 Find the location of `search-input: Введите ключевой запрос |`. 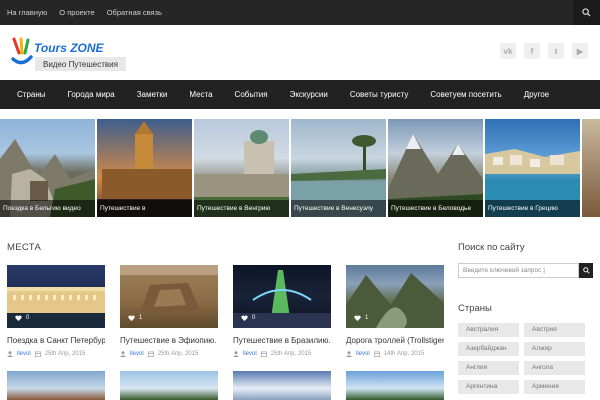

search-input: Введите ключевой запрос | is located at coordinates (518, 270).